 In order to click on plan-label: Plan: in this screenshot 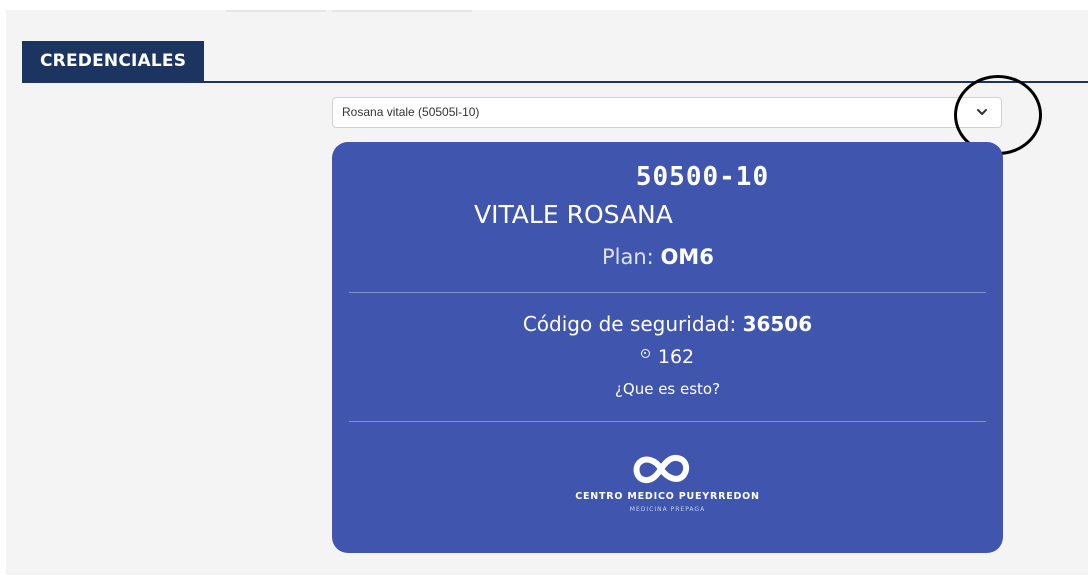, I will do `click(628, 257)`.